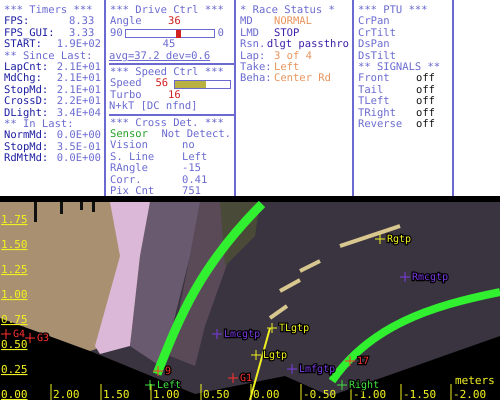 The width and height of the screenshot is (500, 400). I want to click on x-axis-label: -1.50, so click(419, 394).